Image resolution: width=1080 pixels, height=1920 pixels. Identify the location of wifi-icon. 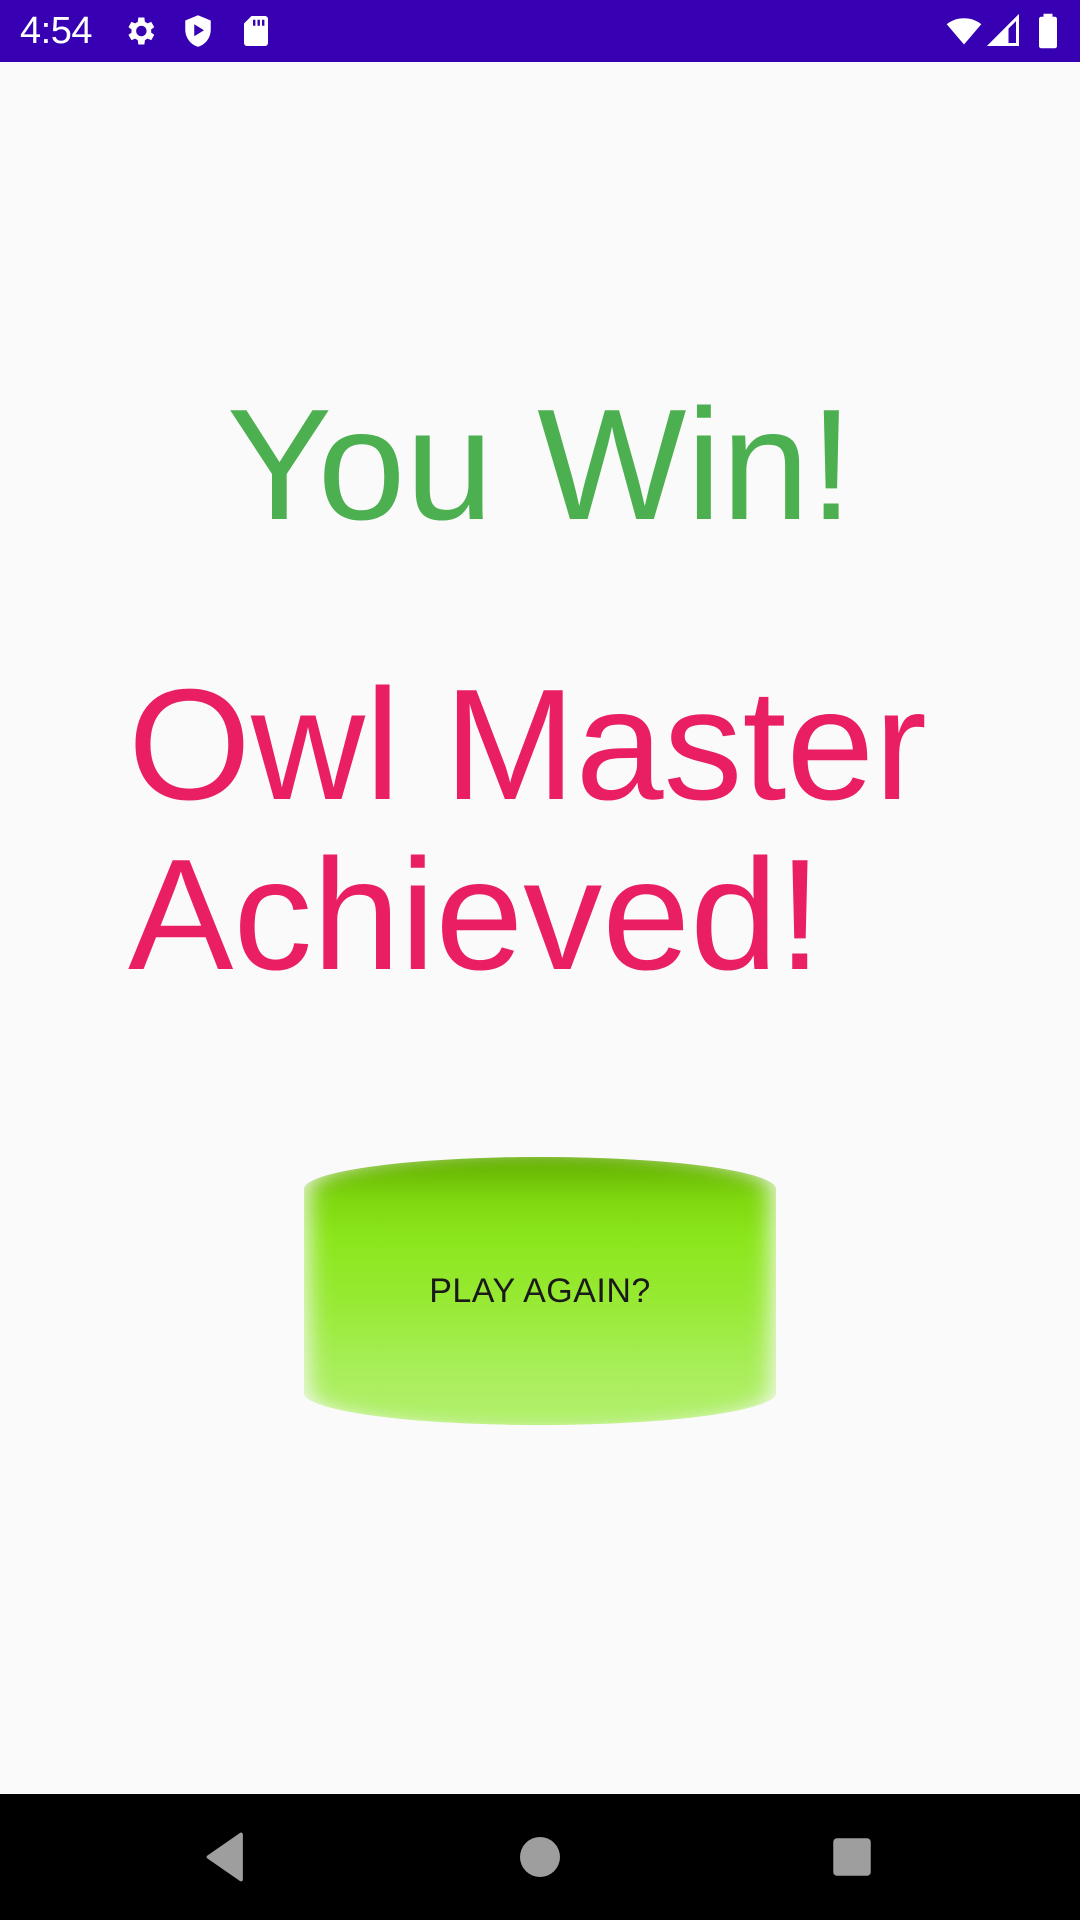
(964, 31).